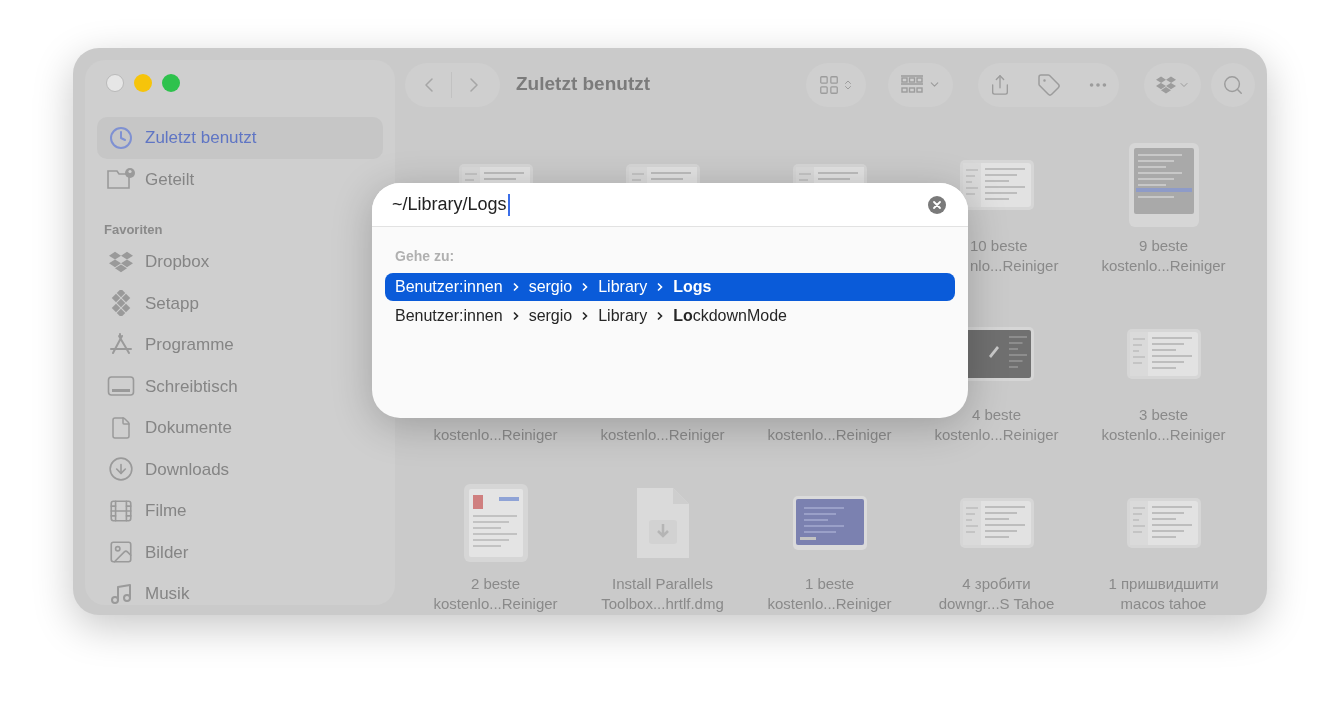 Image resolution: width=1340 pixels, height=712 pixels. I want to click on music-icon, so click(121, 593).